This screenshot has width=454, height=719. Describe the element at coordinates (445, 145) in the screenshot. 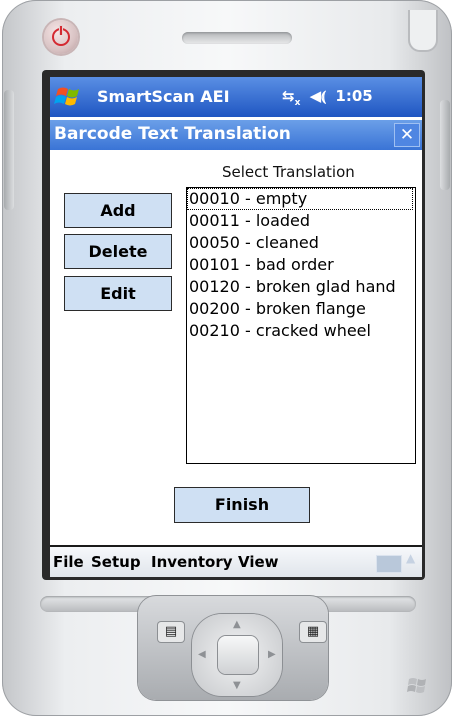

I see `side-button-right` at that location.